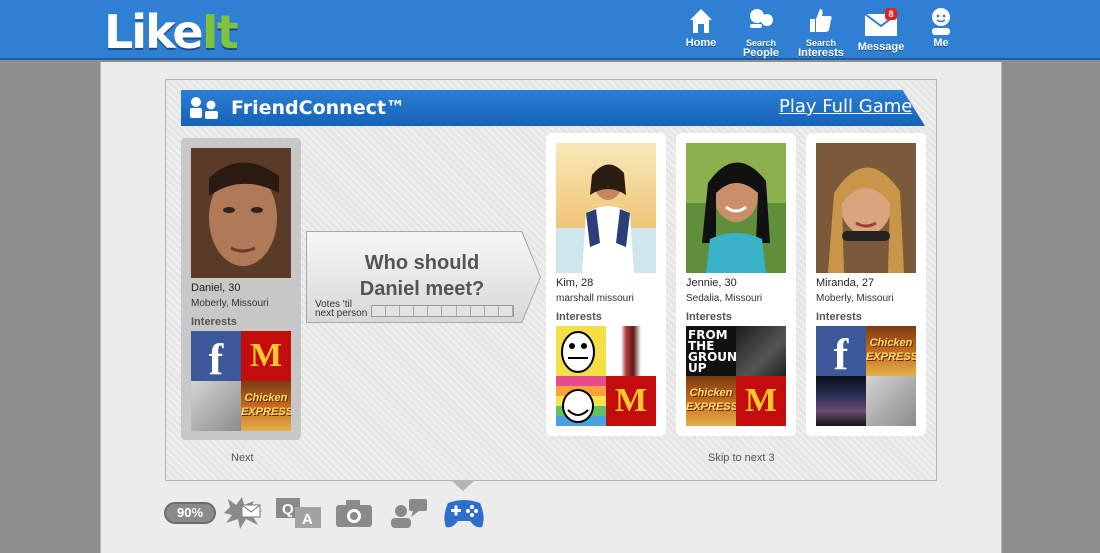 The width and height of the screenshot is (1100, 553). What do you see at coordinates (841, 401) in the screenshot?
I see `interest-album` at bounding box center [841, 401].